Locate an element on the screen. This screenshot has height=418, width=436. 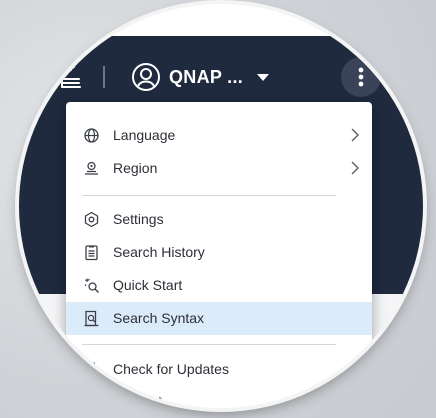
menu-item-quick-start: Quick Start is located at coordinates (219, 285).